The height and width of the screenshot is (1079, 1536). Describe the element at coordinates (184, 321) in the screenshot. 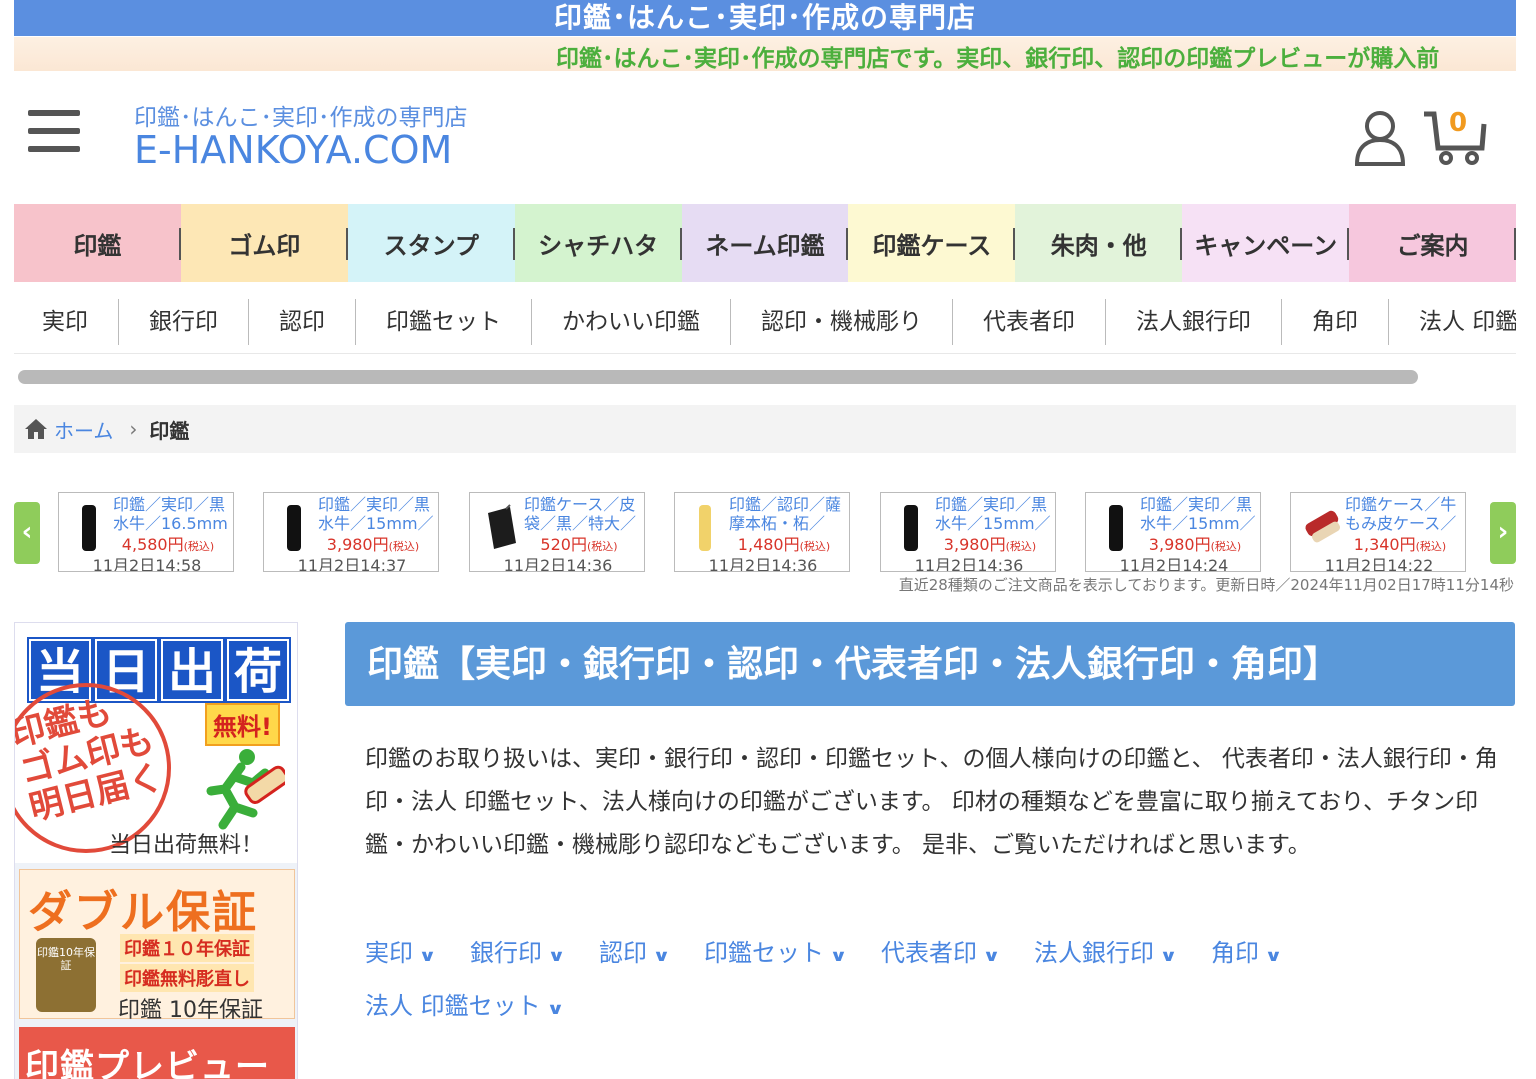

I see `subnav-item: 銀行印` at that location.